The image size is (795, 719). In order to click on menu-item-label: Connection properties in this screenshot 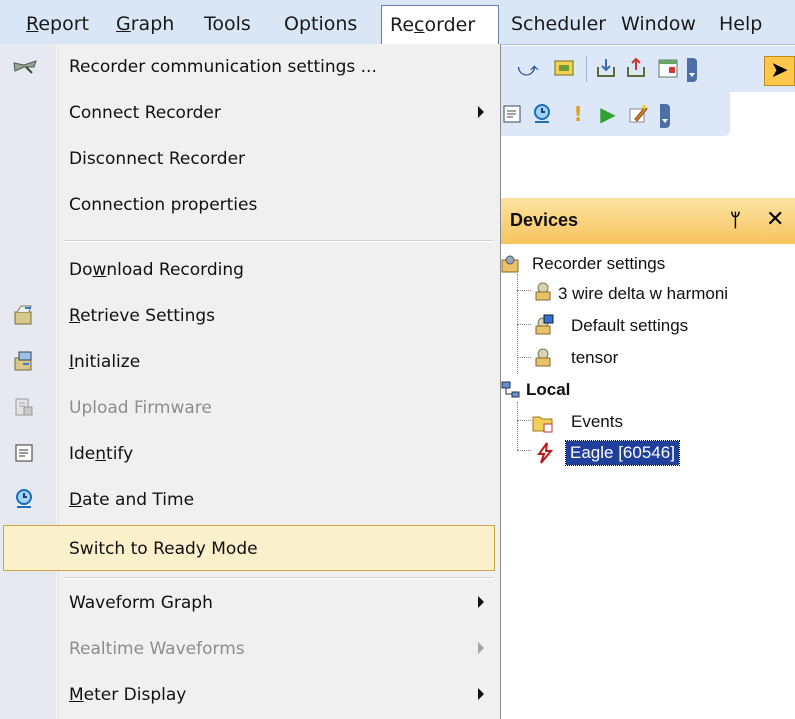, I will do `click(163, 205)`.